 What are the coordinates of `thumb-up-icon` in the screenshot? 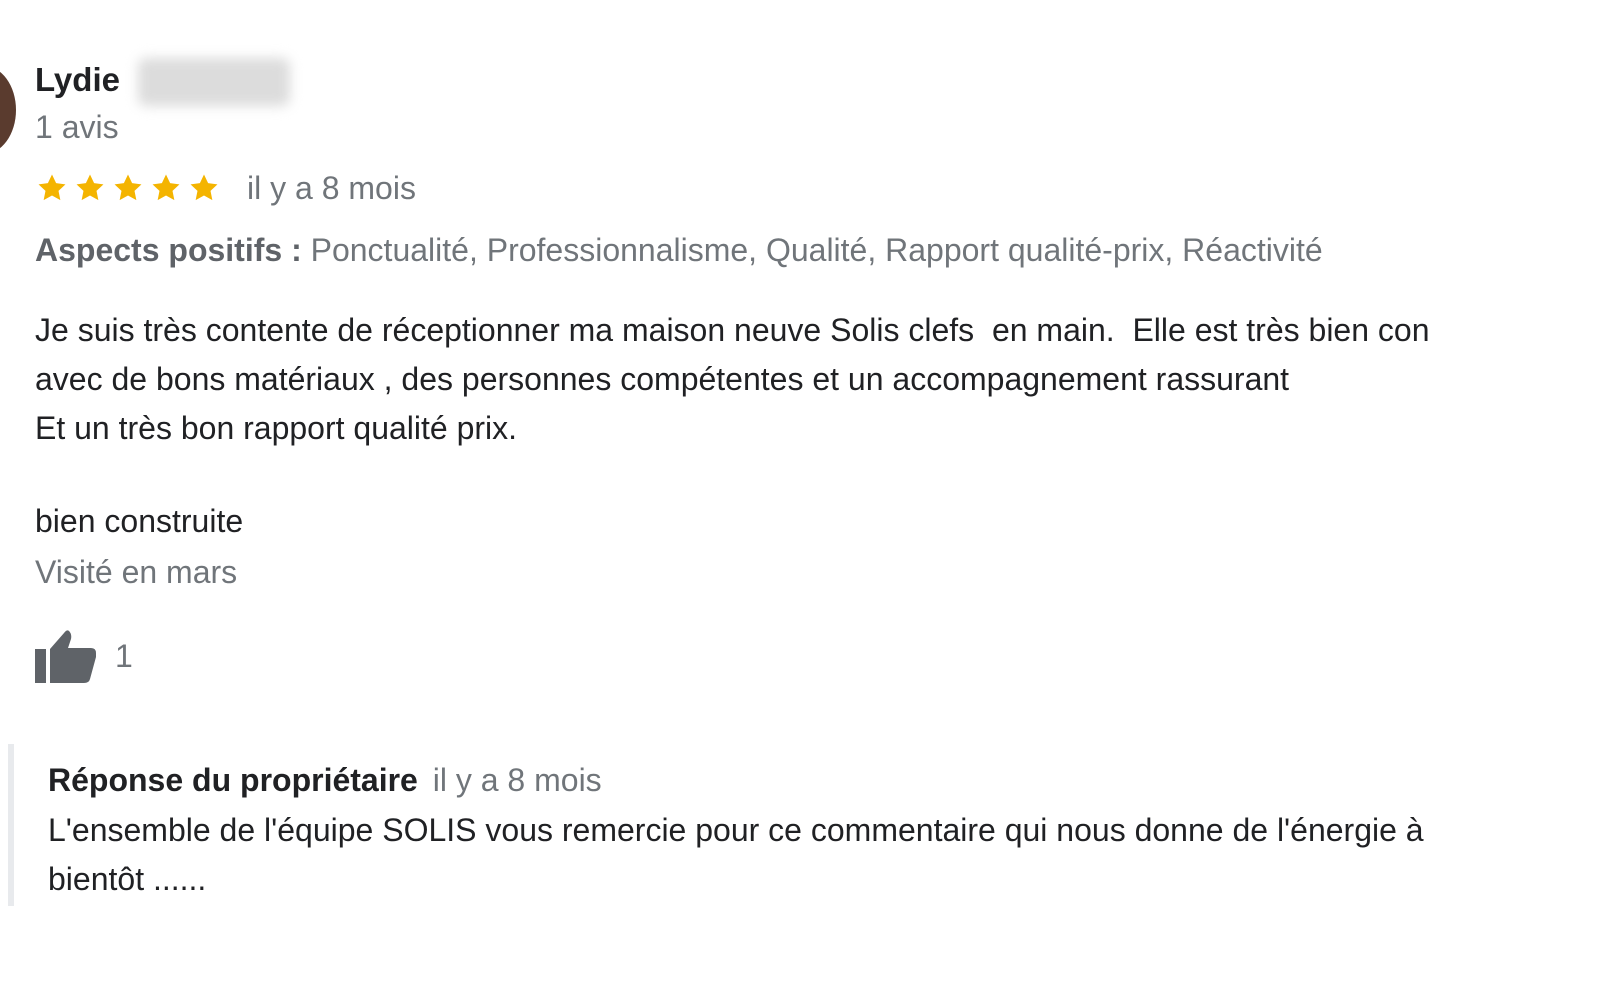 It's located at (66, 656).